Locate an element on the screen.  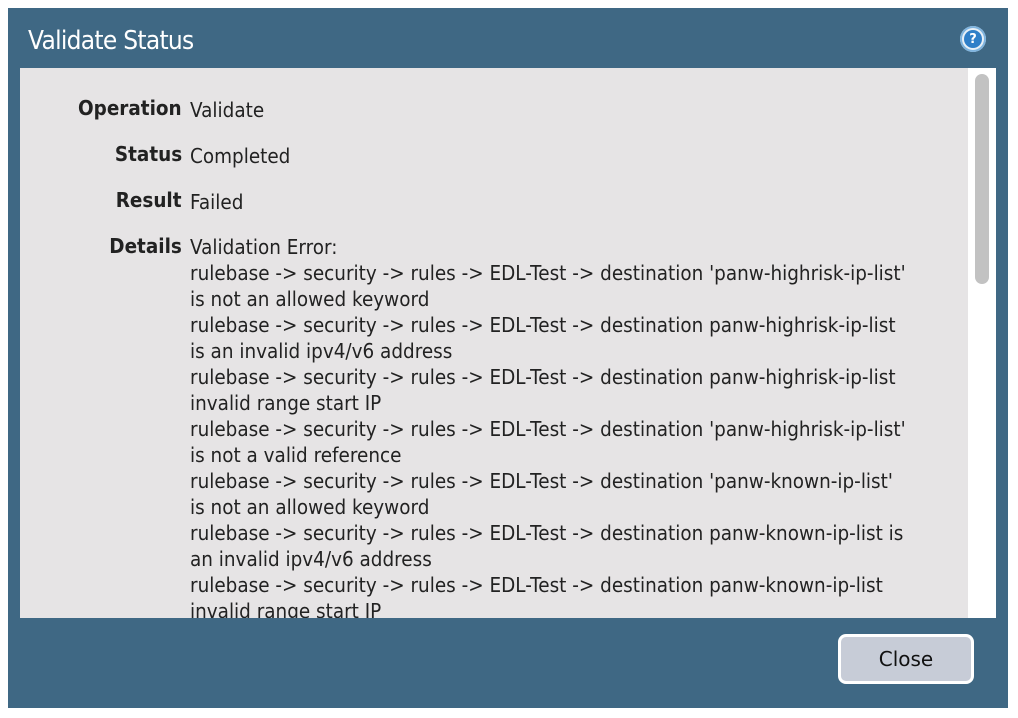
close-button: Close is located at coordinates (906, 659).